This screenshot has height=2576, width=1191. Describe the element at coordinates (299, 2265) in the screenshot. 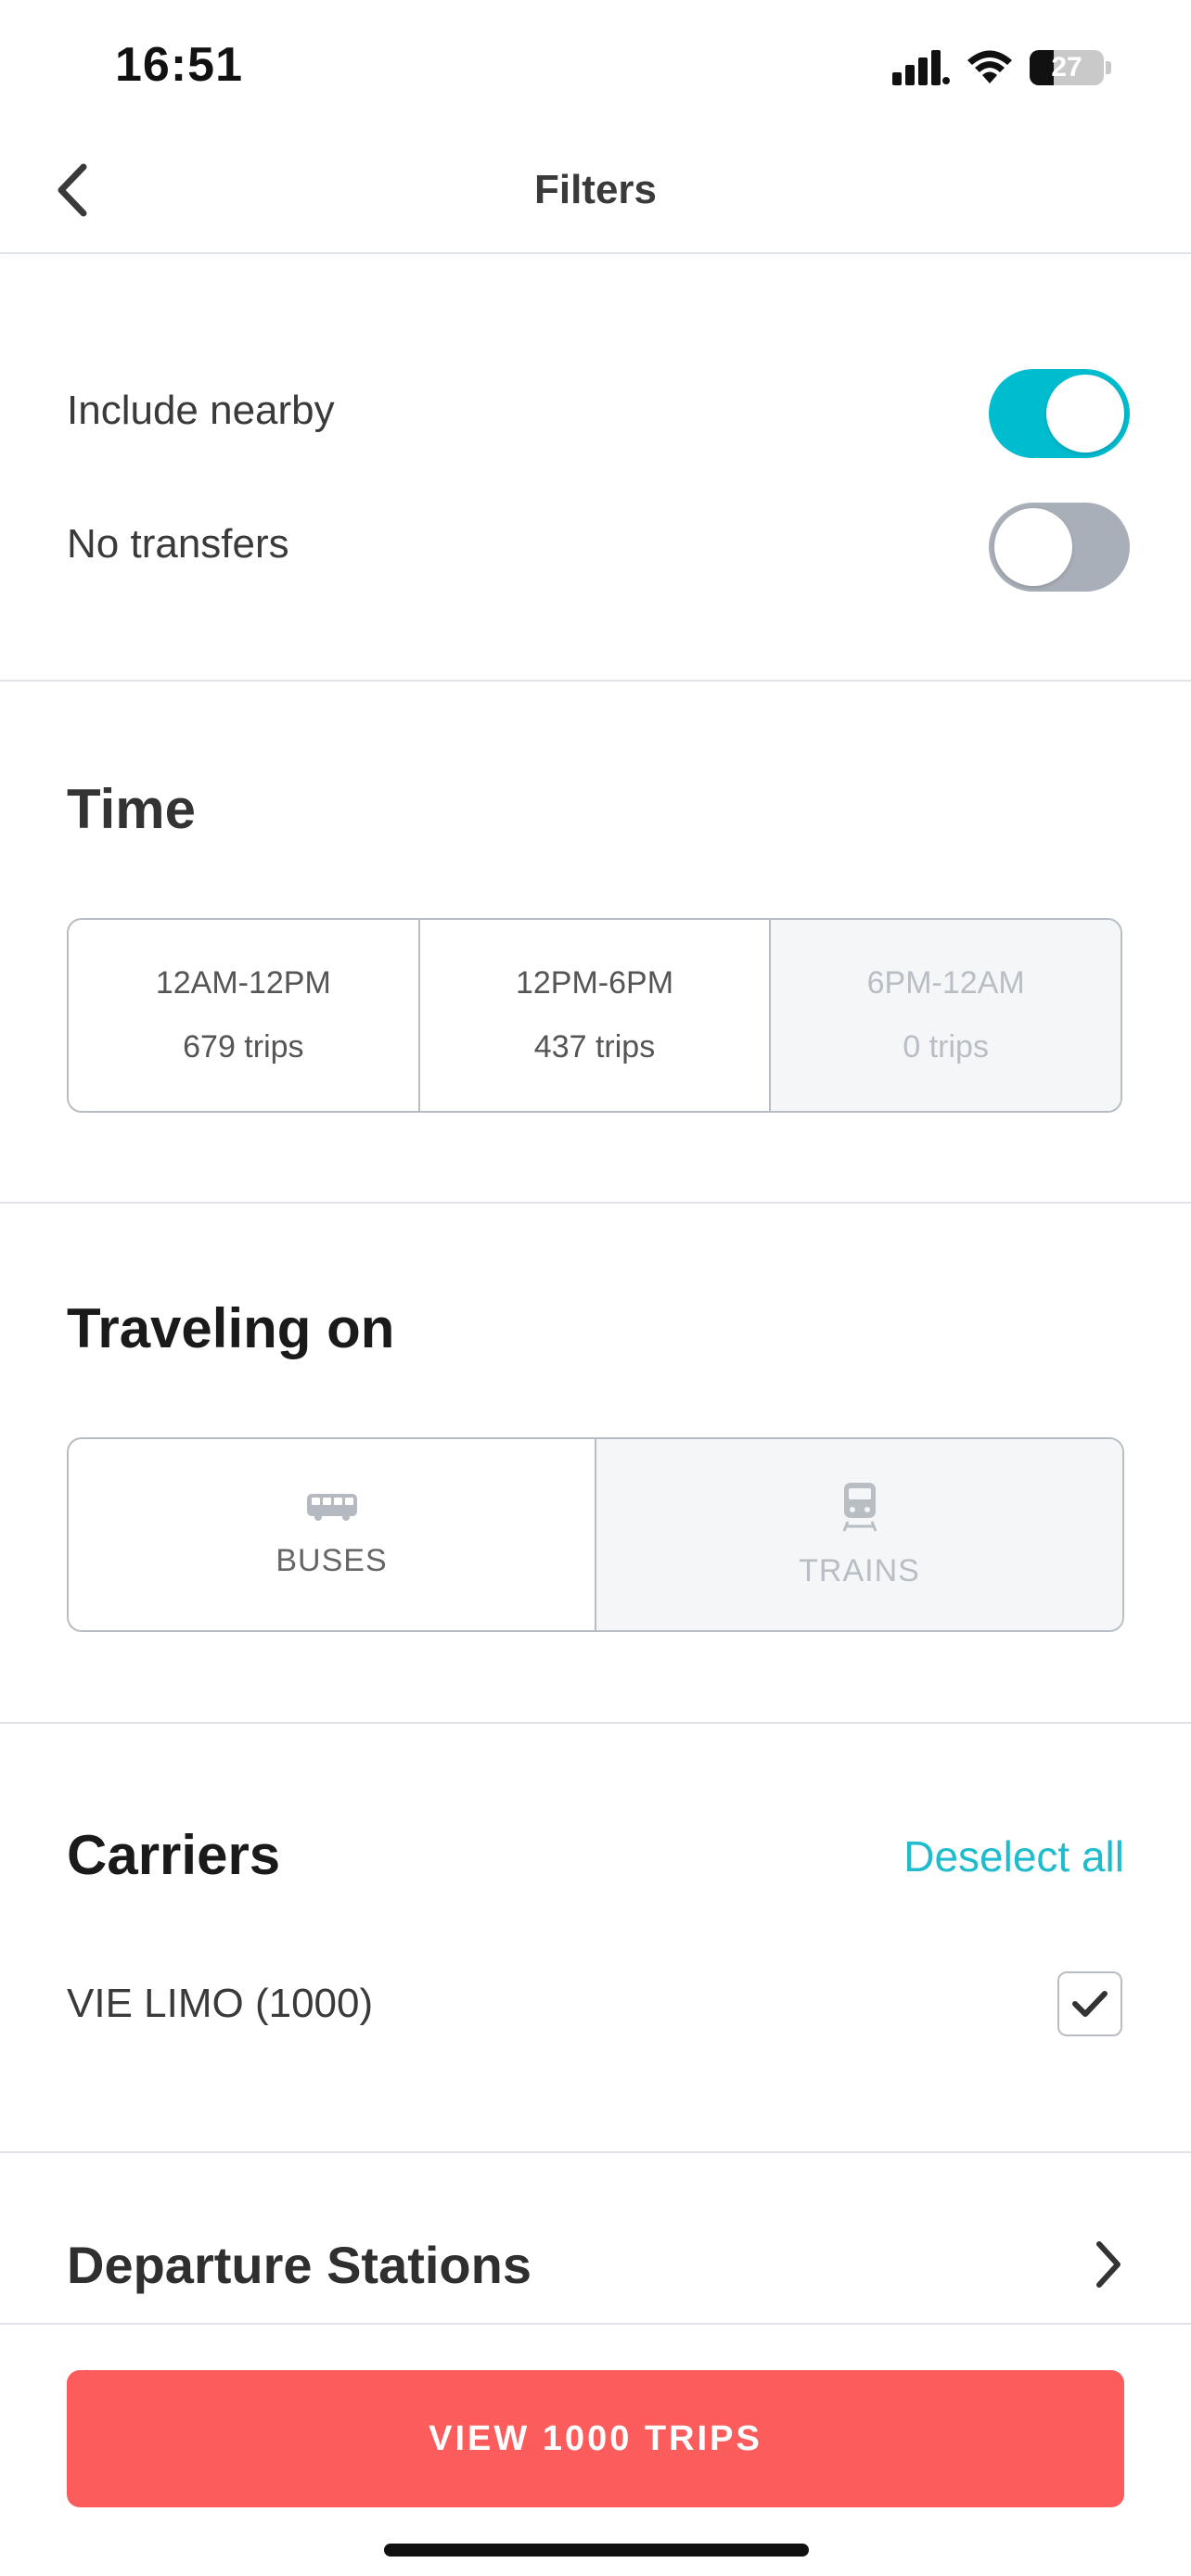

I see `departure-stations-row: Departure Stations` at that location.